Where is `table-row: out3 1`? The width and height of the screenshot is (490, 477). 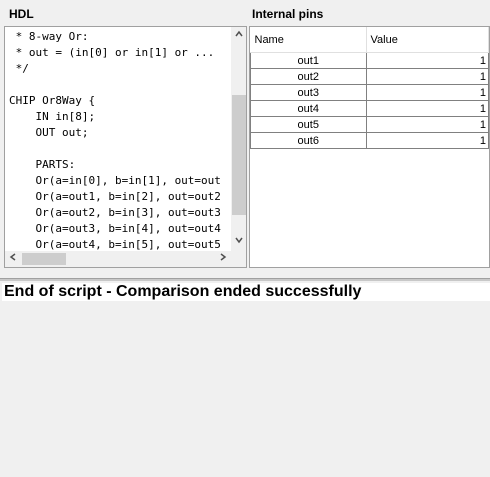
table-row: out3 1 is located at coordinates (370, 92).